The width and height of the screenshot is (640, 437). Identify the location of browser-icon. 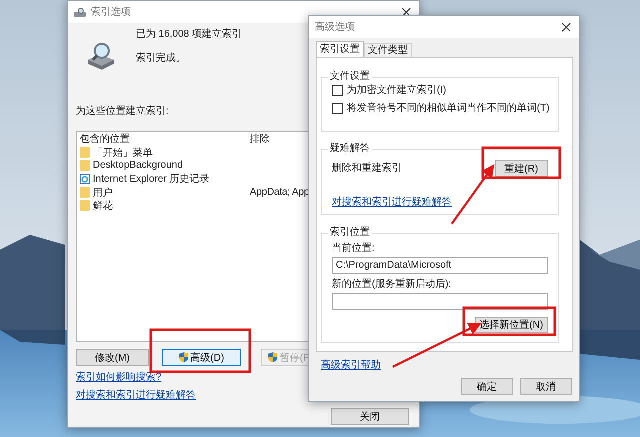
(85, 179).